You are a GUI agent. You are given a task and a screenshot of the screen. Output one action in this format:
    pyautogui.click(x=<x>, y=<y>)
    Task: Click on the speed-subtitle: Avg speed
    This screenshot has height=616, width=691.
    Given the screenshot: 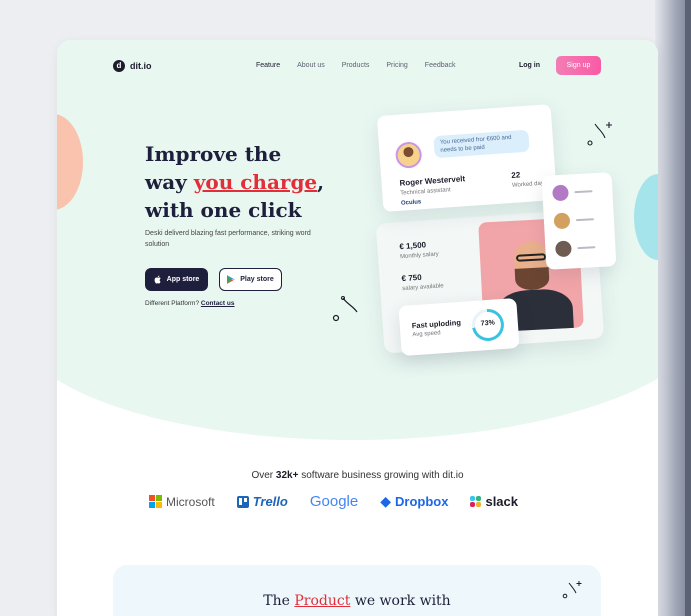 What is the action you would take?
    pyautogui.click(x=426, y=334)
    